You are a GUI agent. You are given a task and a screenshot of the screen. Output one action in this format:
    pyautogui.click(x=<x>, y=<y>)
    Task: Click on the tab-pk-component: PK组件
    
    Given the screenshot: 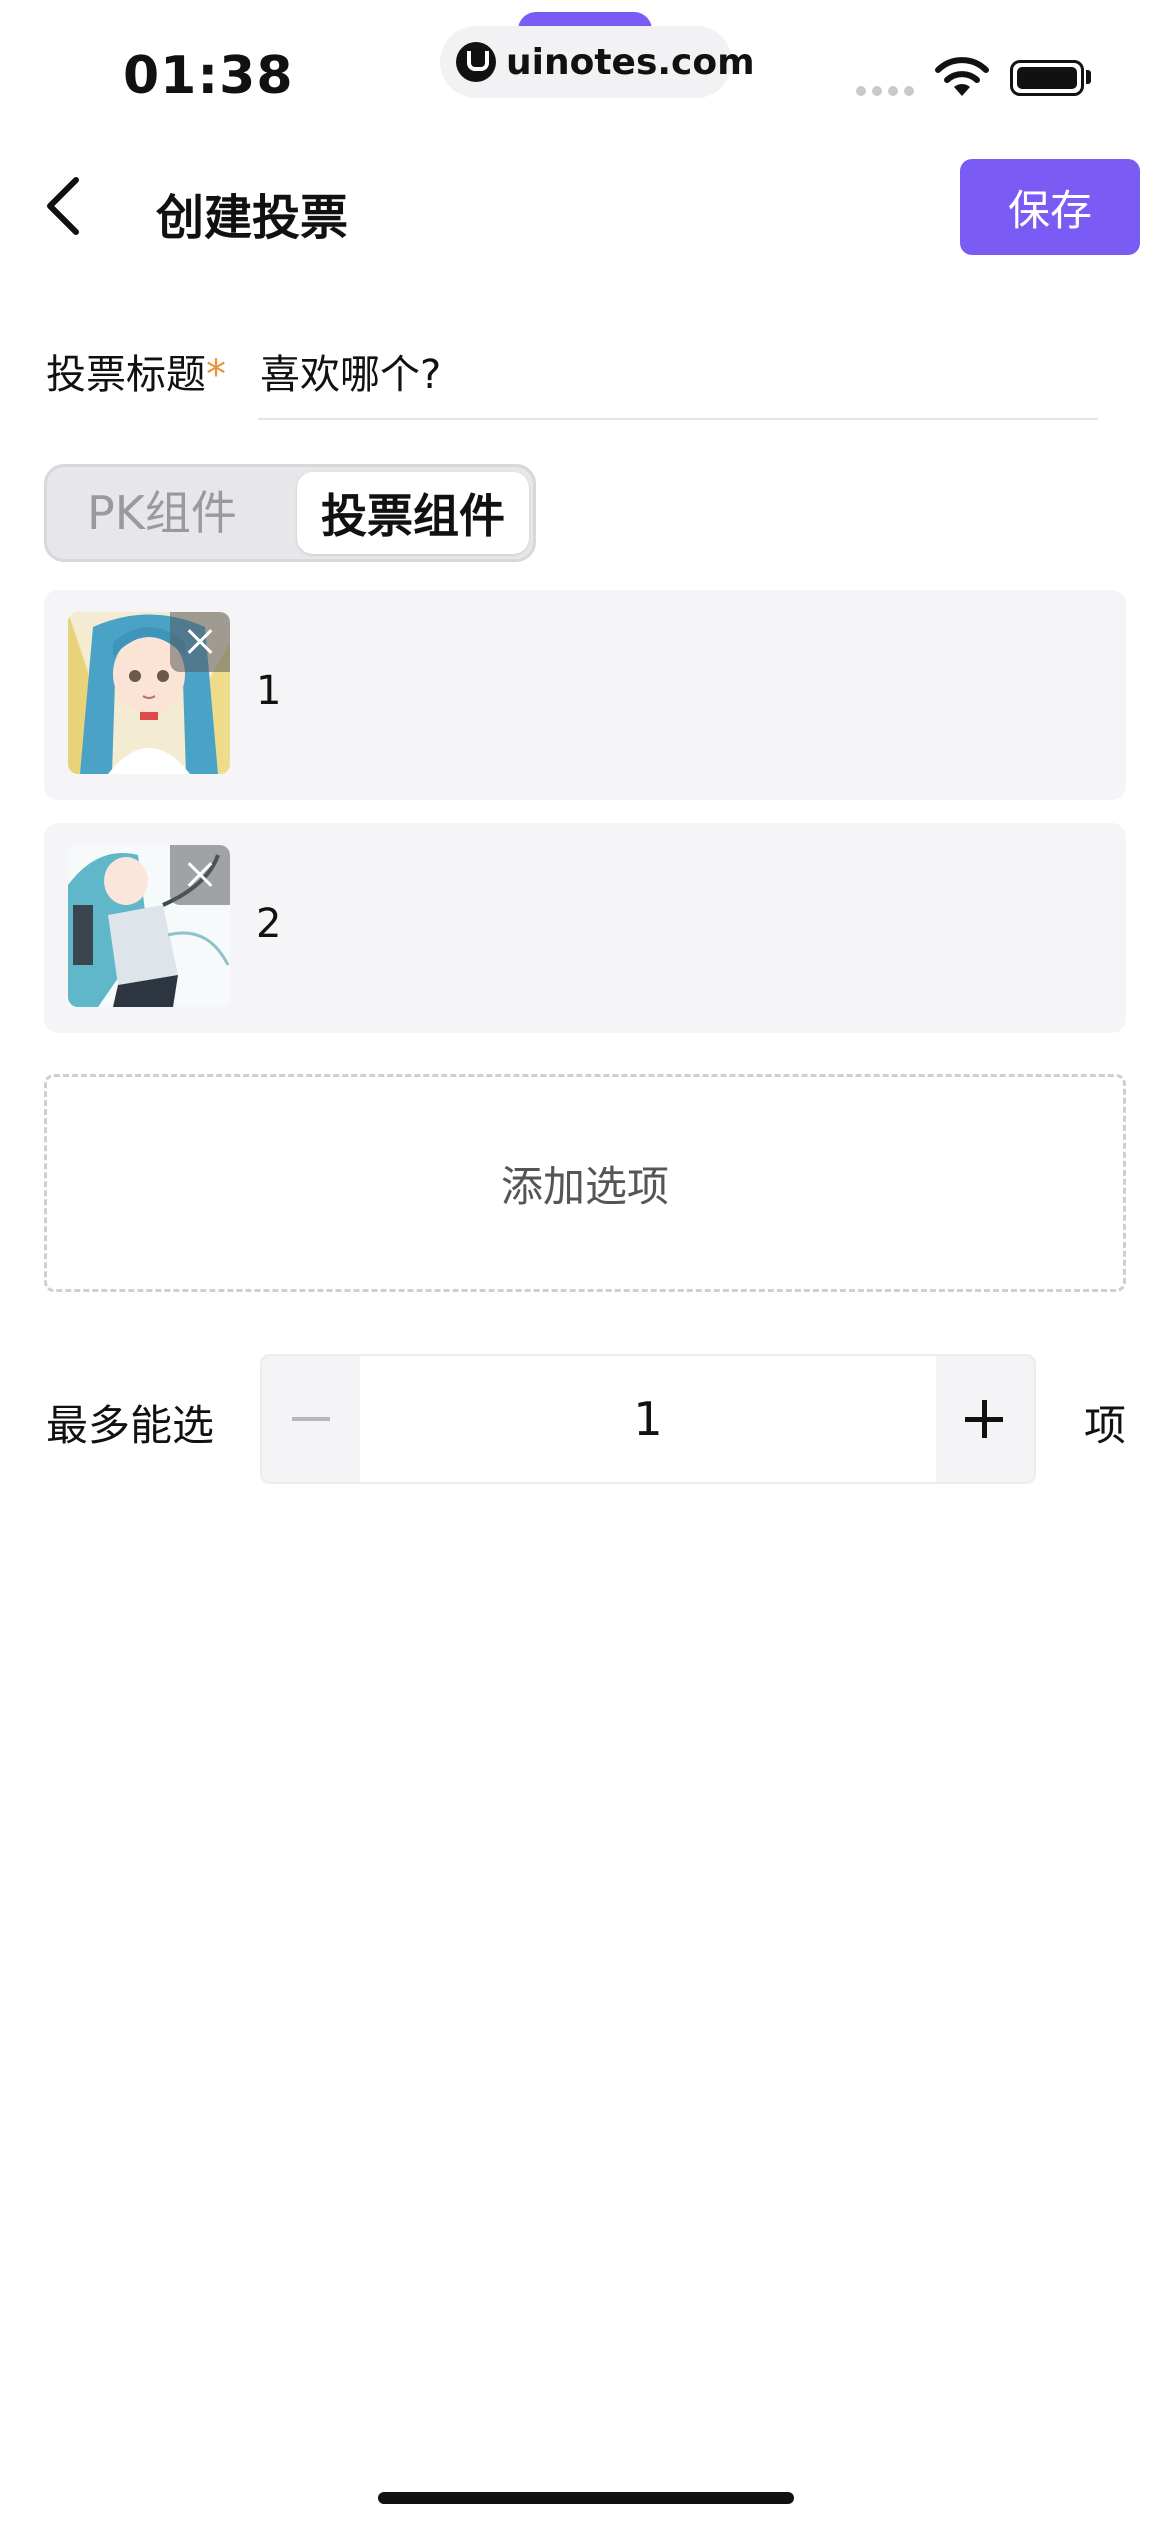 What is the action you would take?
    pyautogui.click(x=162, y=513)
    